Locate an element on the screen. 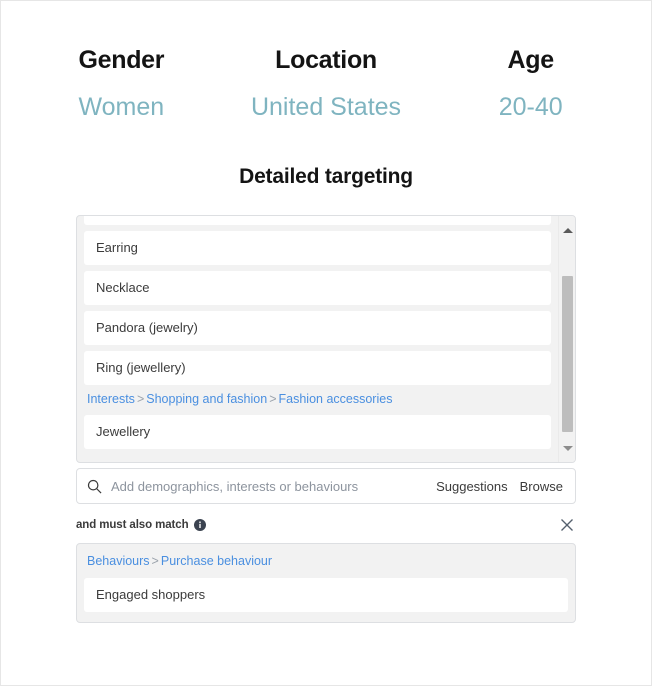  breadcrumb-part-behaviours: Behaviours is located at coordinates (118, 561).